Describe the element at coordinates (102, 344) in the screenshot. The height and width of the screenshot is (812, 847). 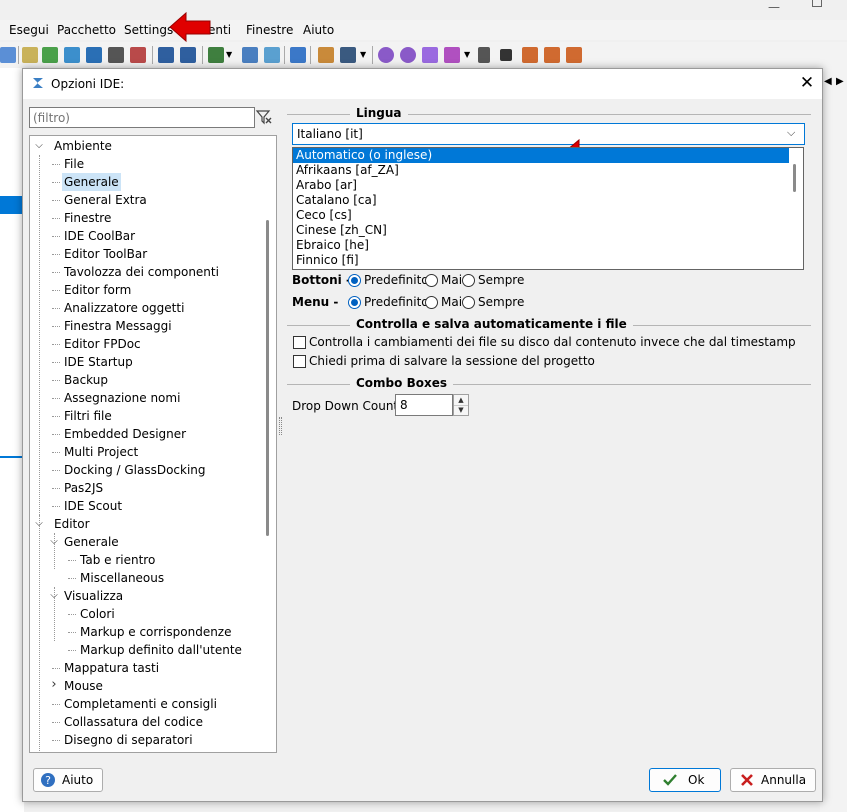
I see `tree-item: Editor FPDoc` at that location.